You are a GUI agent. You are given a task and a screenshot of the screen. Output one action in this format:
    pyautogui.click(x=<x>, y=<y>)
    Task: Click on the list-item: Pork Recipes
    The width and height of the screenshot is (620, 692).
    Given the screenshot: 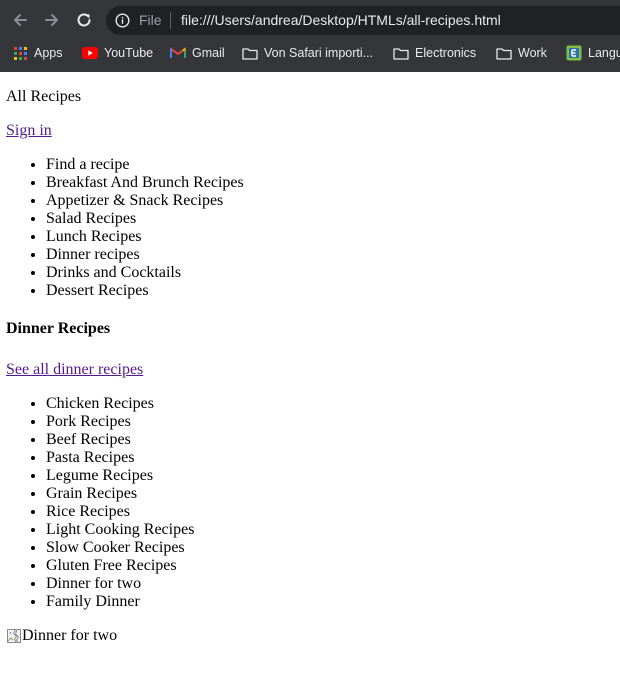 What is the action you would take?
    pyautogui.click(x=306, y=422)
    